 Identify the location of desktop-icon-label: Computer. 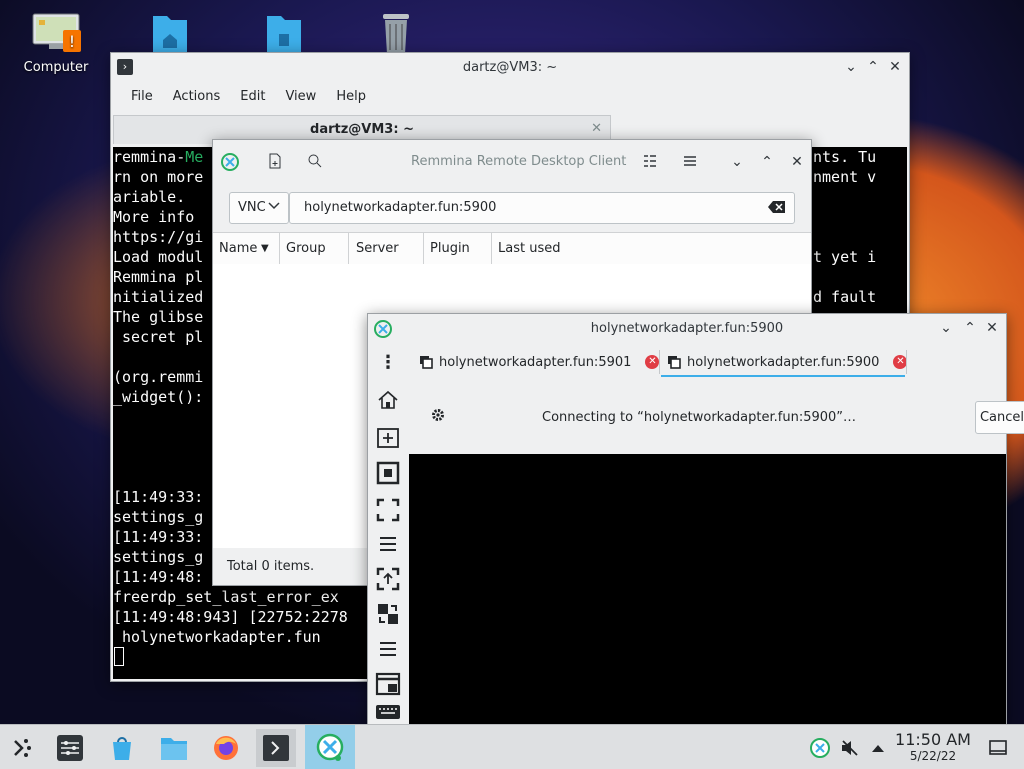
(56, 67).